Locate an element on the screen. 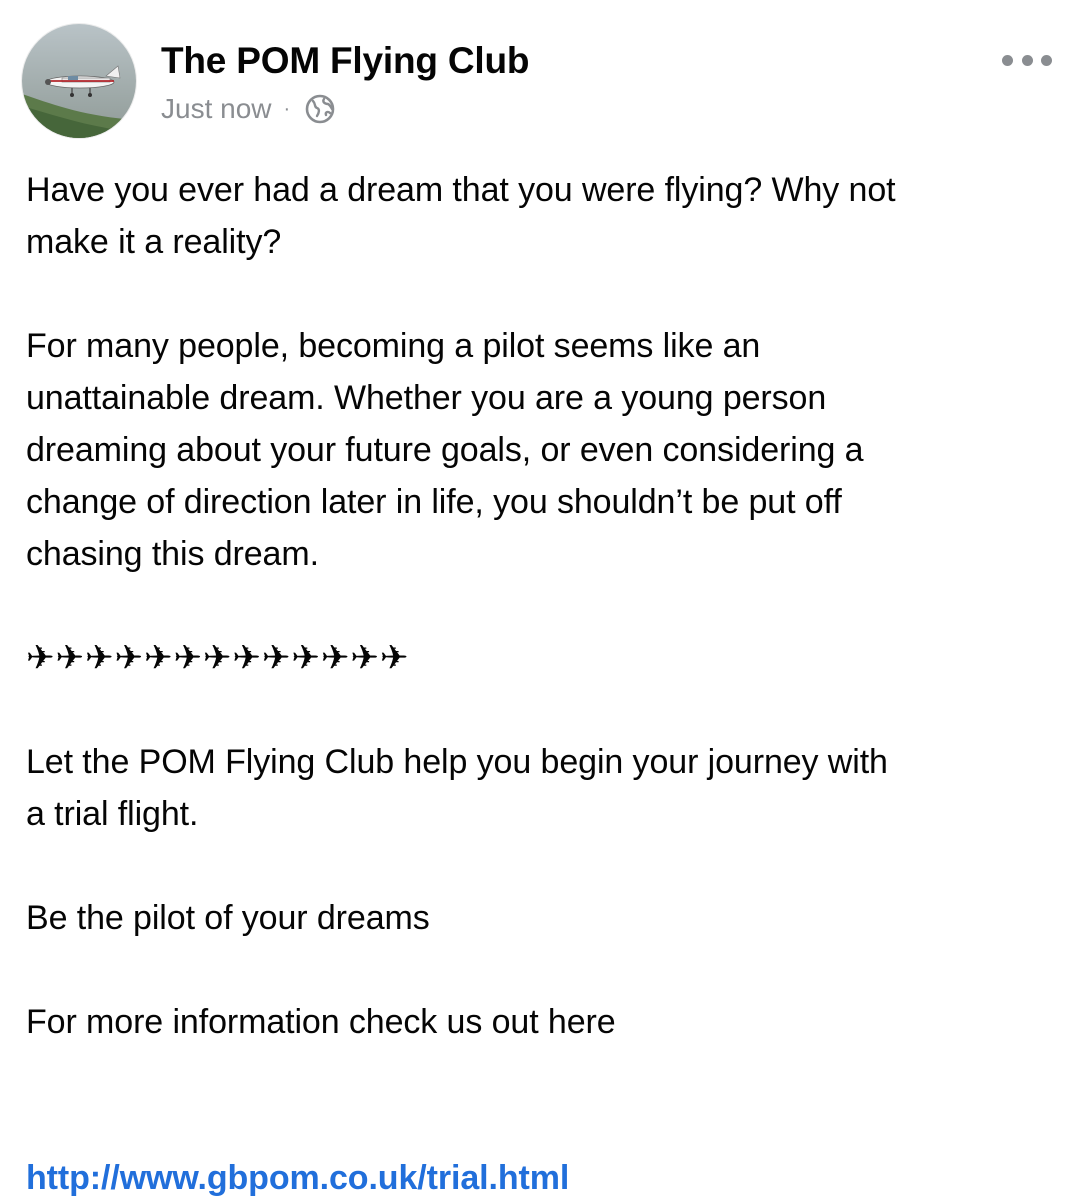 The image size is (1074, 1204). trial-flight-link: http://www.gbpom.co.uk/trial.html is located at coordinates (297, 1178).